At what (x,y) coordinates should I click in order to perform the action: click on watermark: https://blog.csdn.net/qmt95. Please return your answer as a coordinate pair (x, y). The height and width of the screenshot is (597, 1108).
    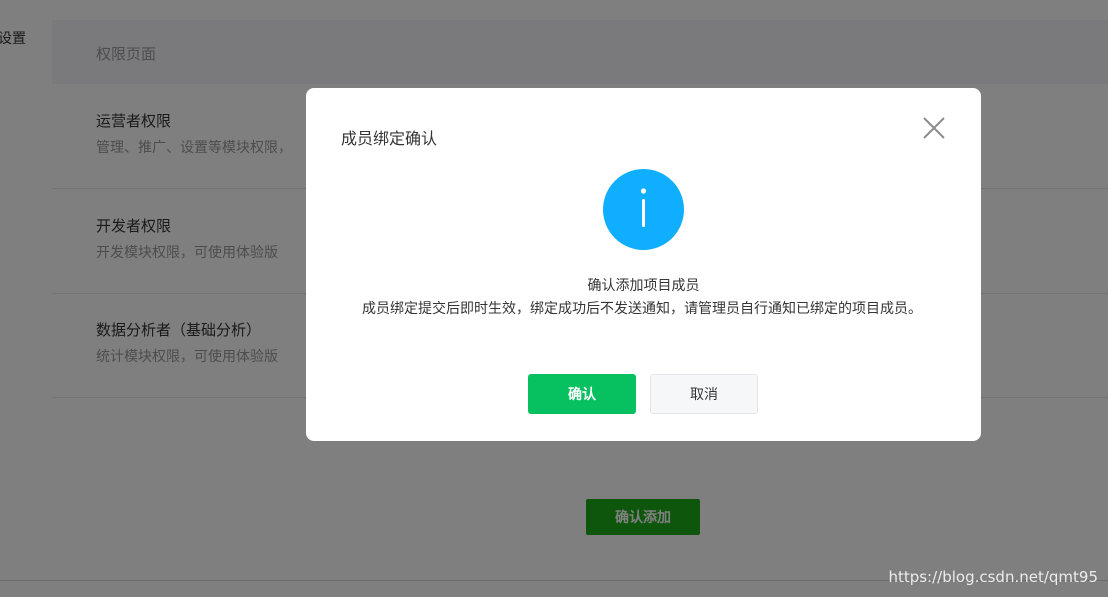
    Looking at the image, I should click on (993, 577).